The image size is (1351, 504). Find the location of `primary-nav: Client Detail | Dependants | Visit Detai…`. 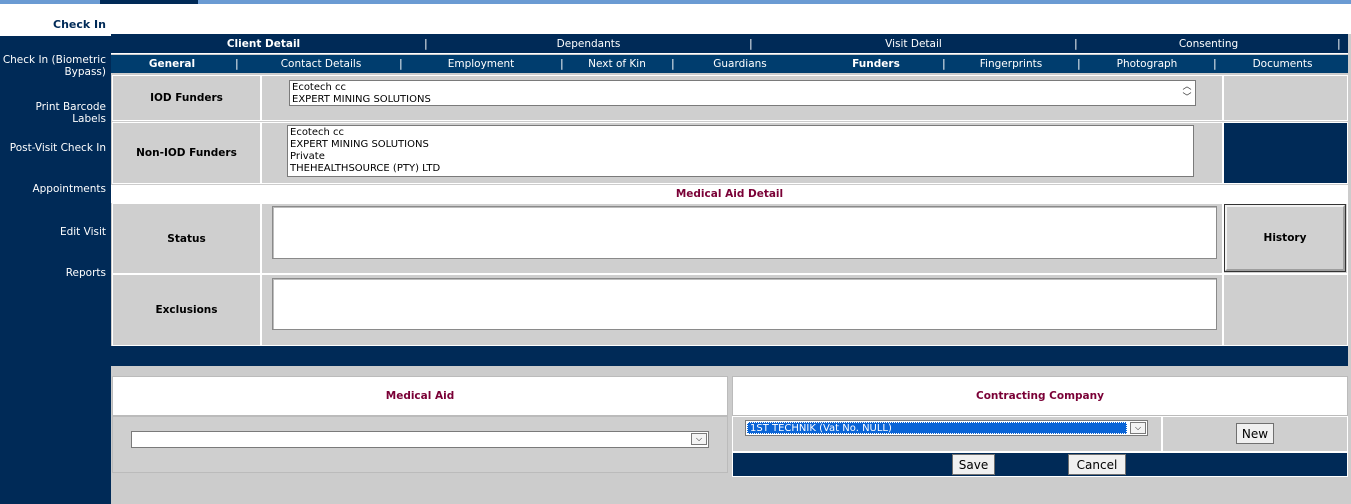

primary-nav: Client Detail | Dependants | Visit Detai… is located at coordinates (729, 44).